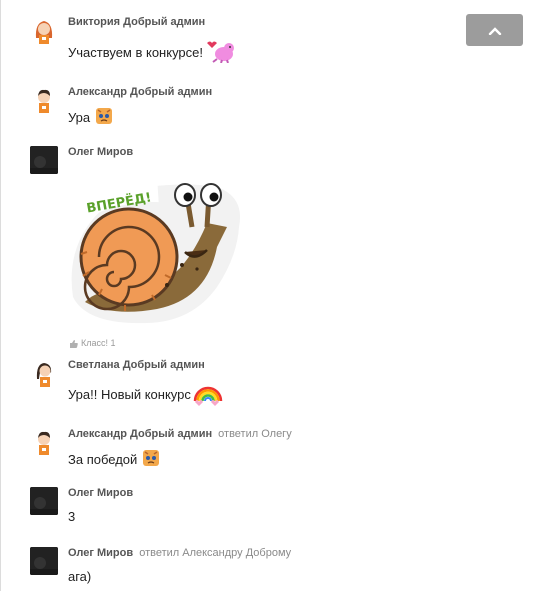  Describe the element at coordinates (208, 395) in the screenshot. I see `rainbow-hearts-emoji-icon` at that location.